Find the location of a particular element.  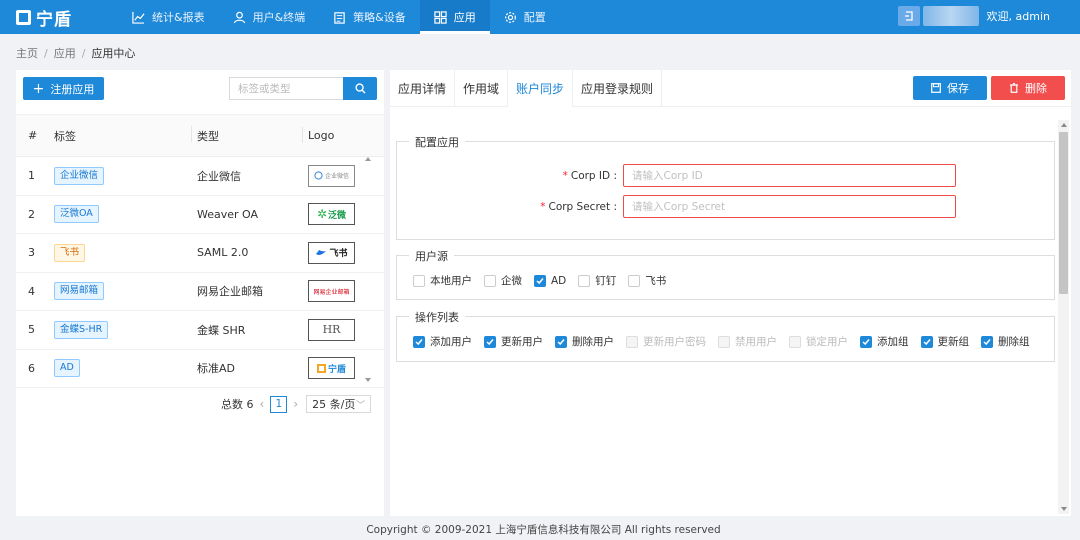

kingdee-shr-logo: HR is located at coordinates (331, 329).